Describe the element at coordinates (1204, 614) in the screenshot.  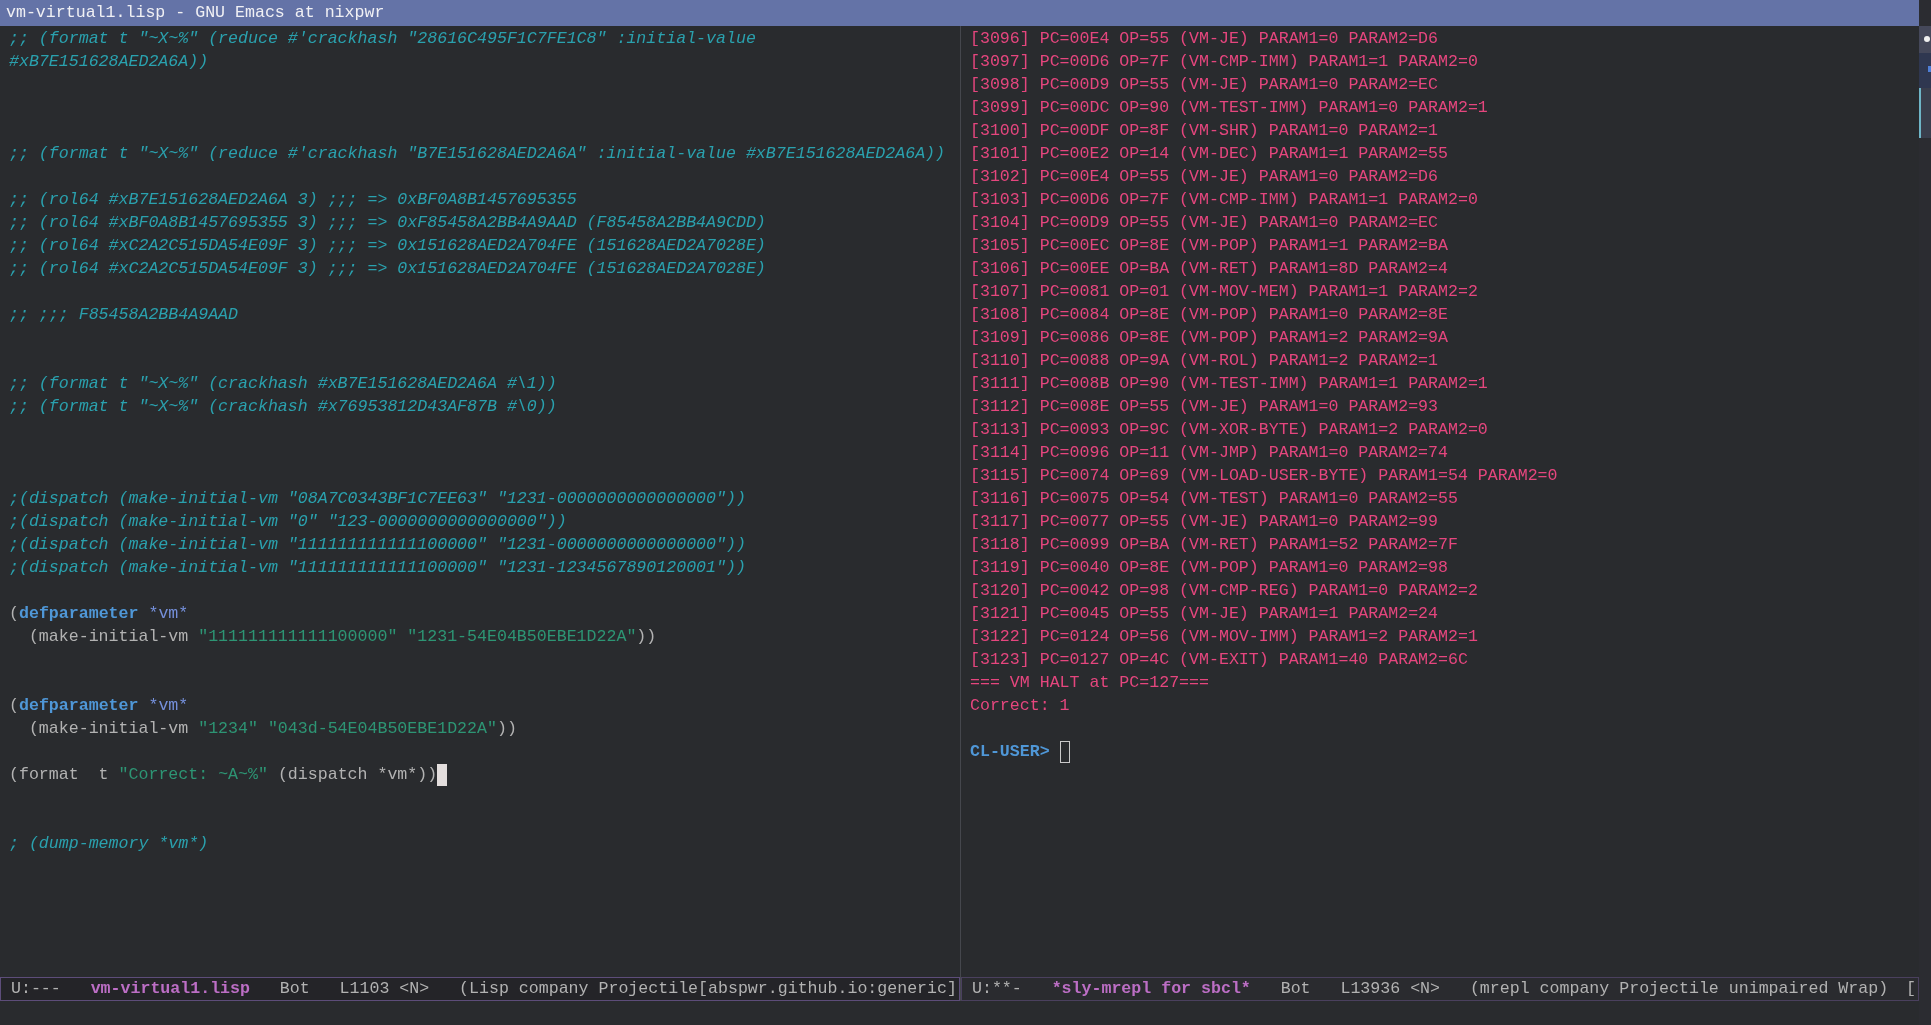
I see `output-line: [3121] PC=0045 OP=55 (VM-JE) PARAM1=1 PARAM2=24` at that location.